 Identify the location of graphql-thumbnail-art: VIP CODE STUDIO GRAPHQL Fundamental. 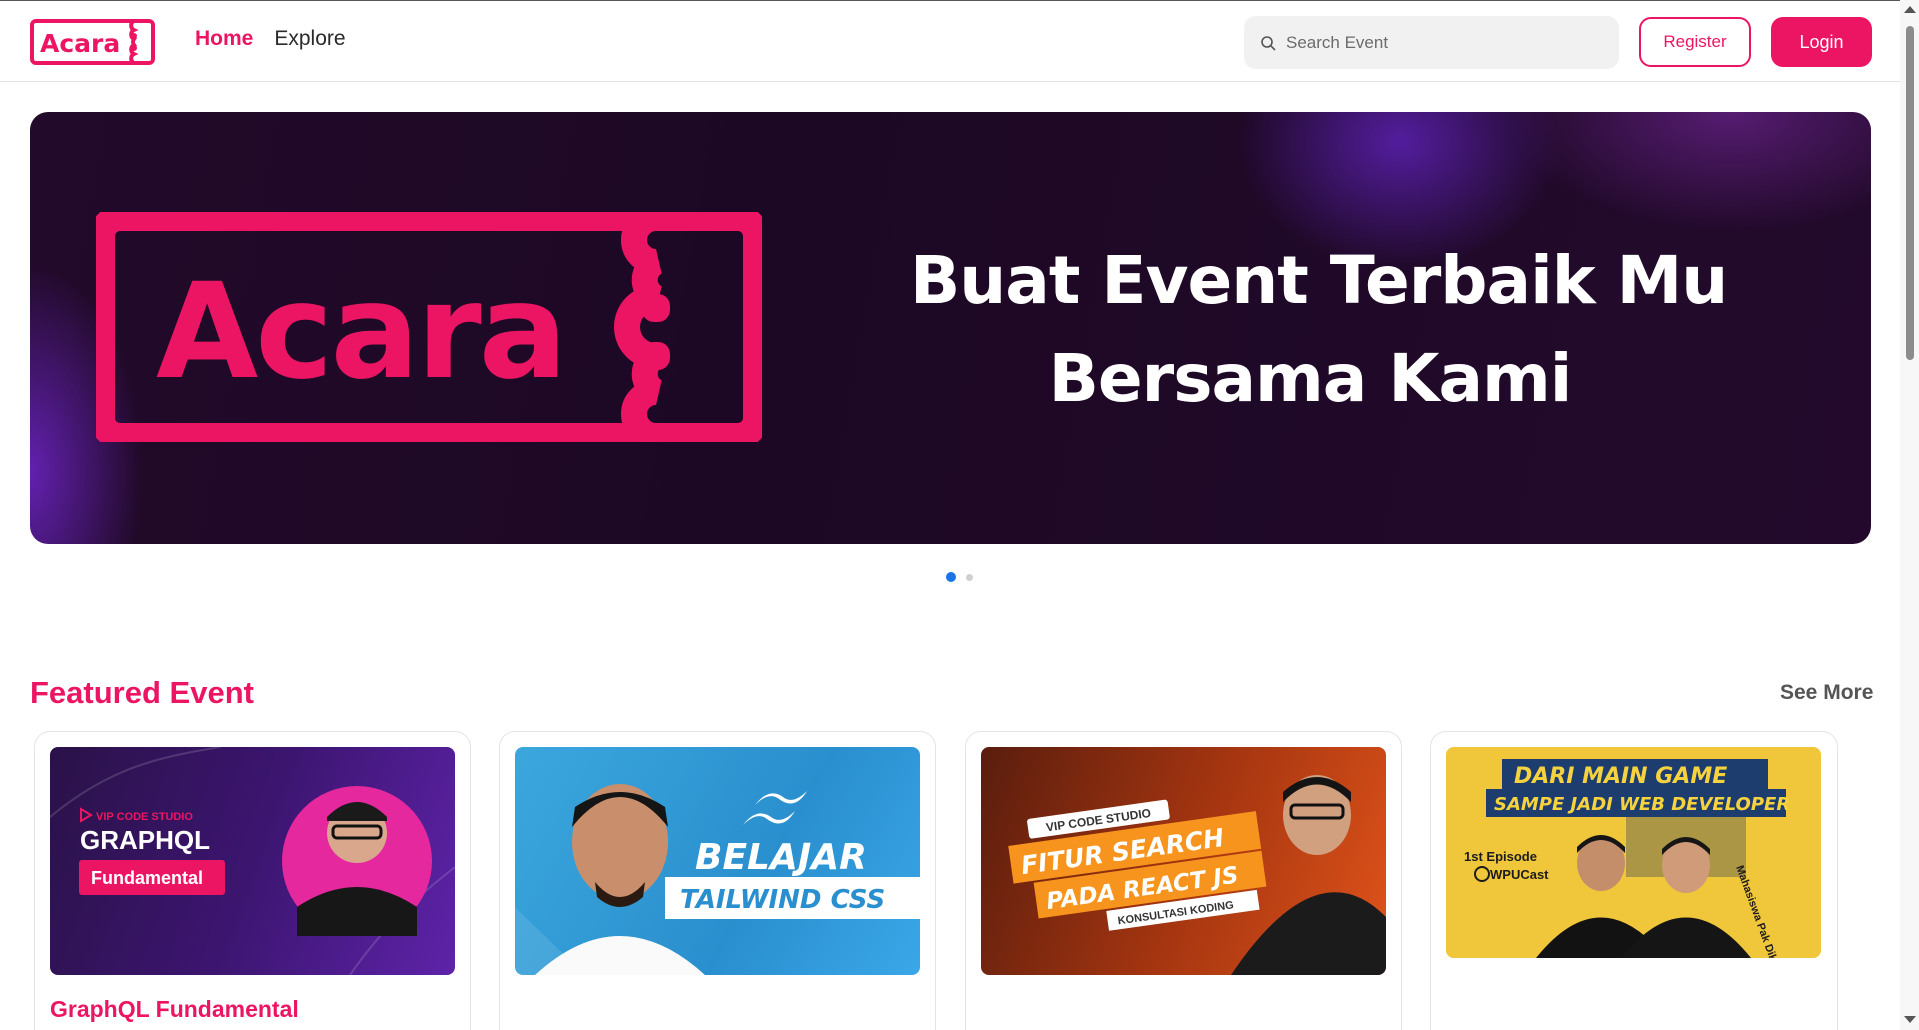
(252, 861).